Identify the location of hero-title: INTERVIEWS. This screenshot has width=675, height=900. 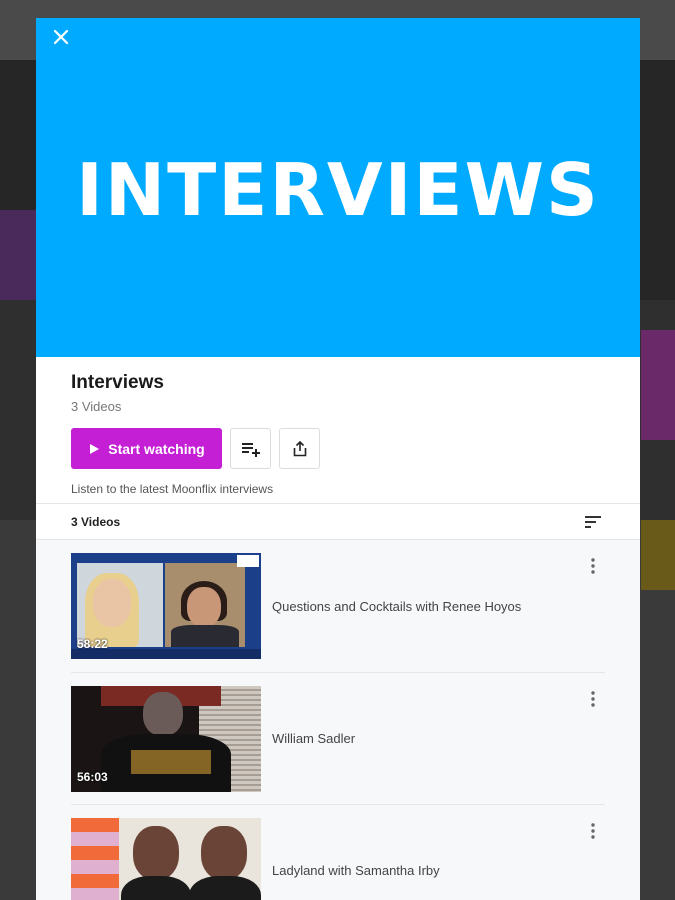
(338, 189).